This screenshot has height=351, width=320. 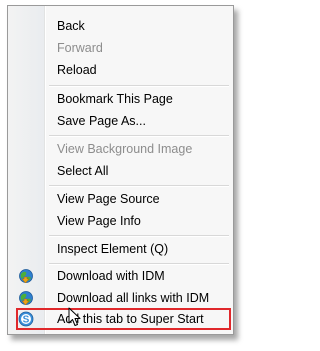 I want to click on menu-item-label: View Page Info, so click(x=99, y=221).